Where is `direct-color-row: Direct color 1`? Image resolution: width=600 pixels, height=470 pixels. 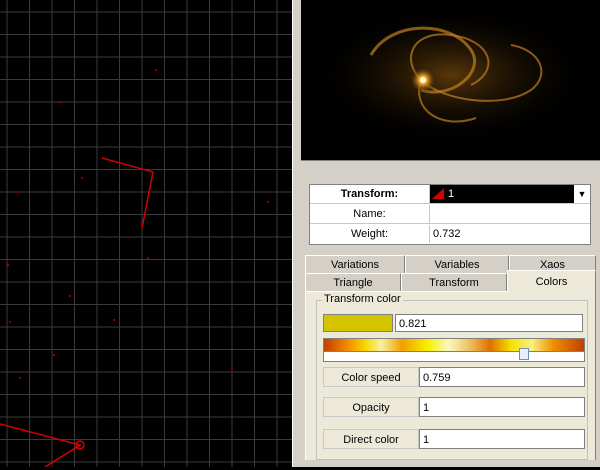 direct-color-row: Direct color 1 is located at coordinates (454, 439).